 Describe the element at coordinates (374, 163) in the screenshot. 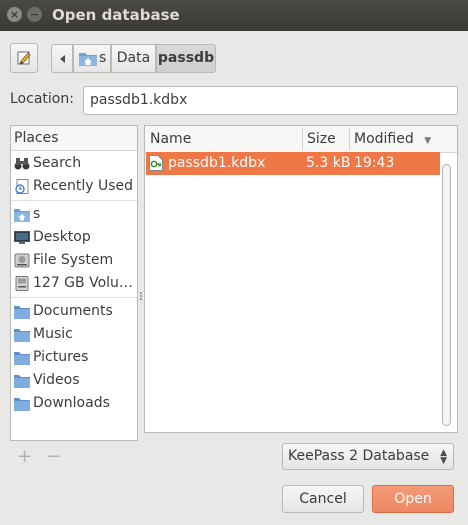

I see `file-modified: 19:43` at that location.